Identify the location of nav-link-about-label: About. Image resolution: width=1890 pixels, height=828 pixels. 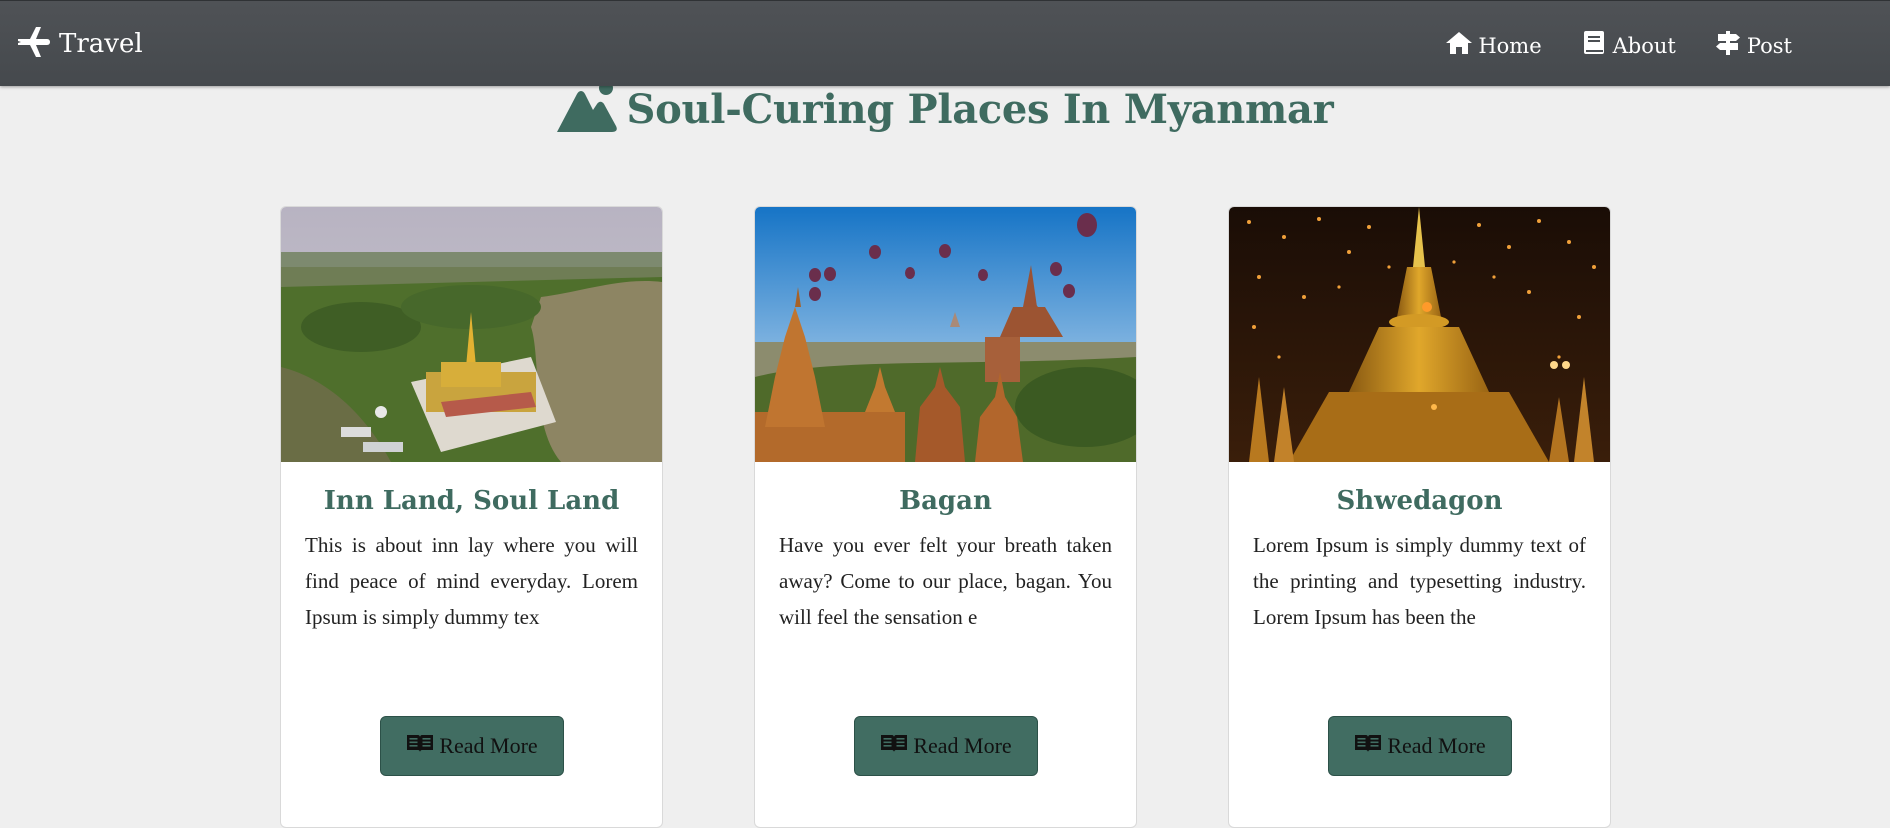
(1644, 45).